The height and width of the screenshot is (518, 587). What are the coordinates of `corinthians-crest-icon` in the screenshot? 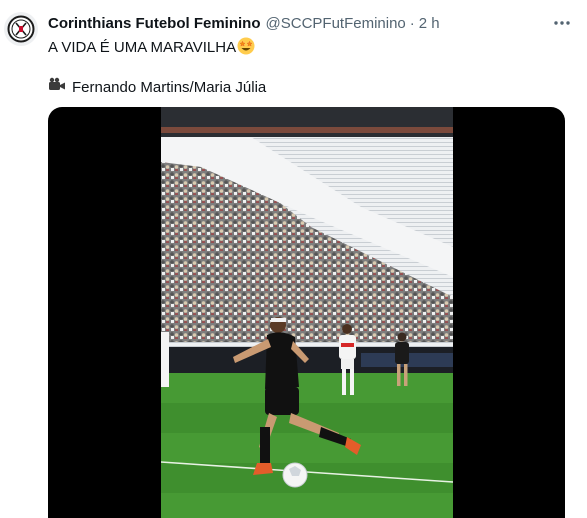 It's located at (21, 29).